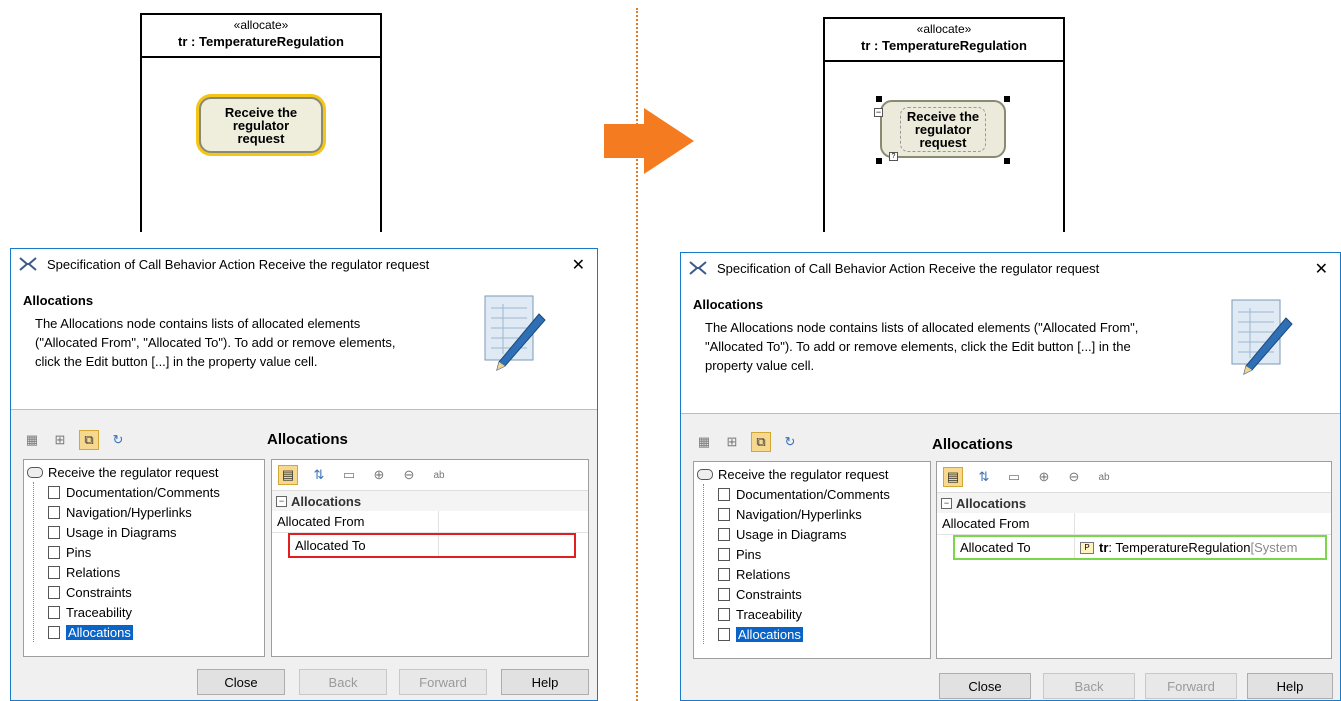  I want to click on swimlane-name: tr : TemperatureRegulation, so click(261, 41).